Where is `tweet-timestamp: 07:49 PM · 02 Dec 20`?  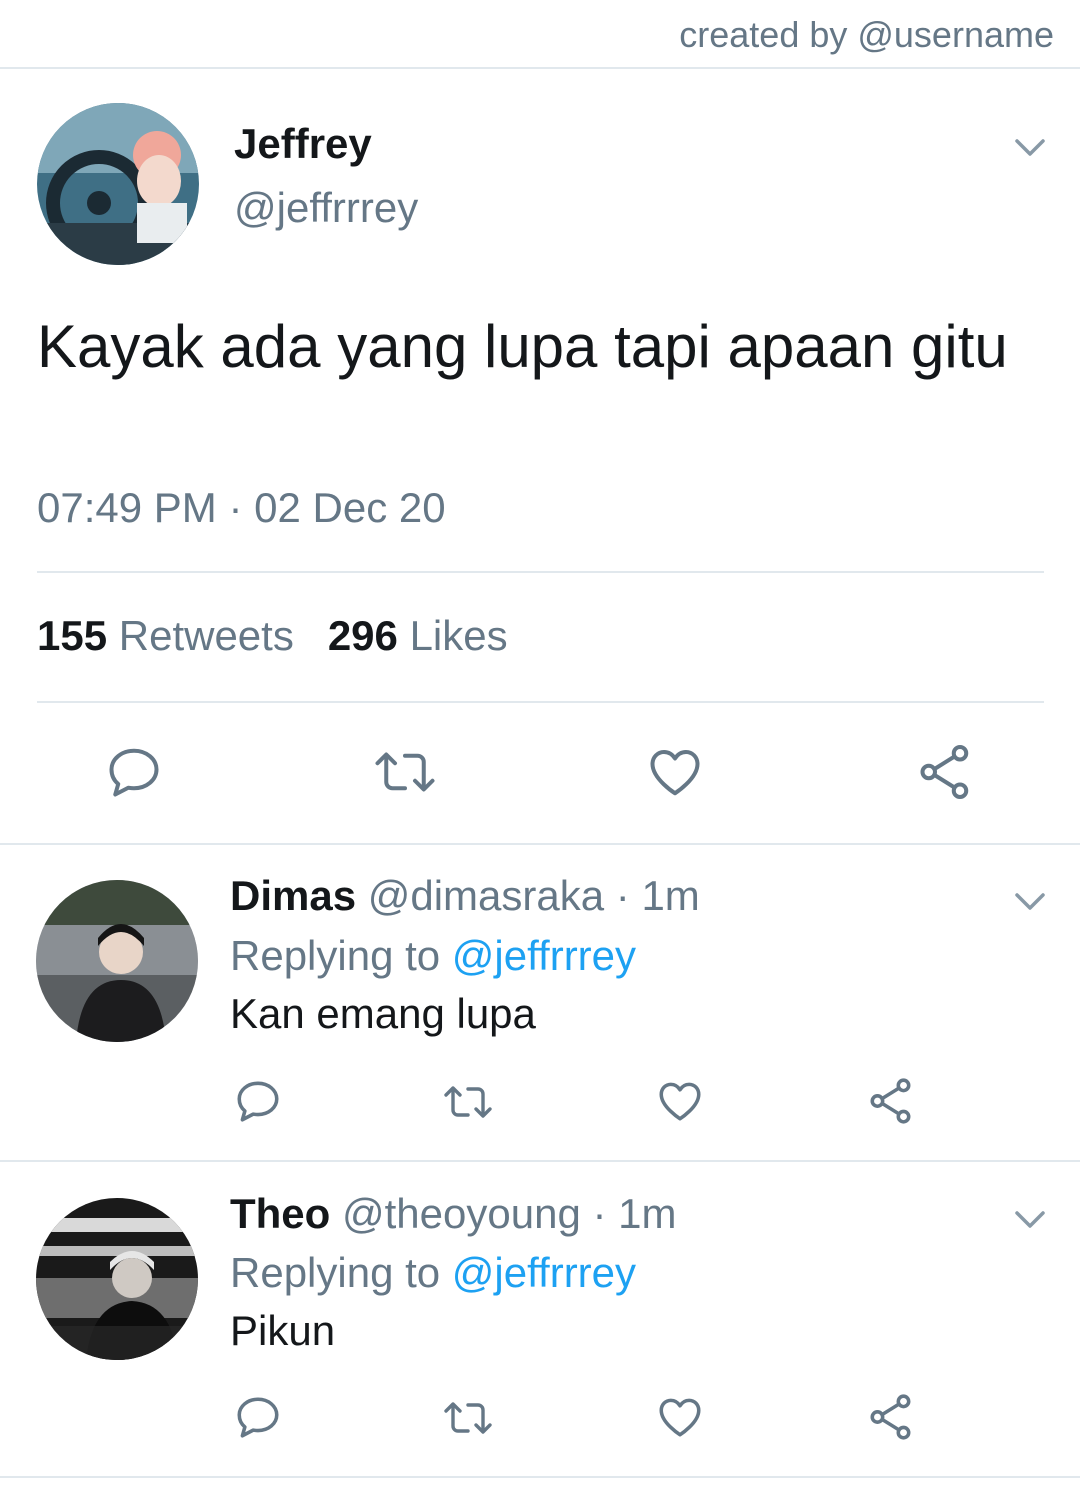
tweet-timestamp: 07:49 PM · 02 Dec 20 is located at coordinates (241, 508).